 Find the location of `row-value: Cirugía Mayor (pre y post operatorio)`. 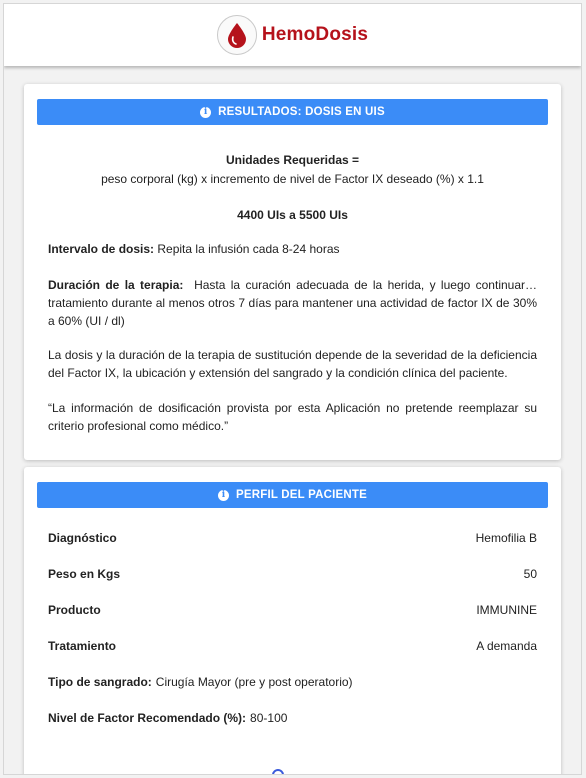

row-value: Cirugía Mayor (pre y post operatorio) is located at coordinates (254, 682).